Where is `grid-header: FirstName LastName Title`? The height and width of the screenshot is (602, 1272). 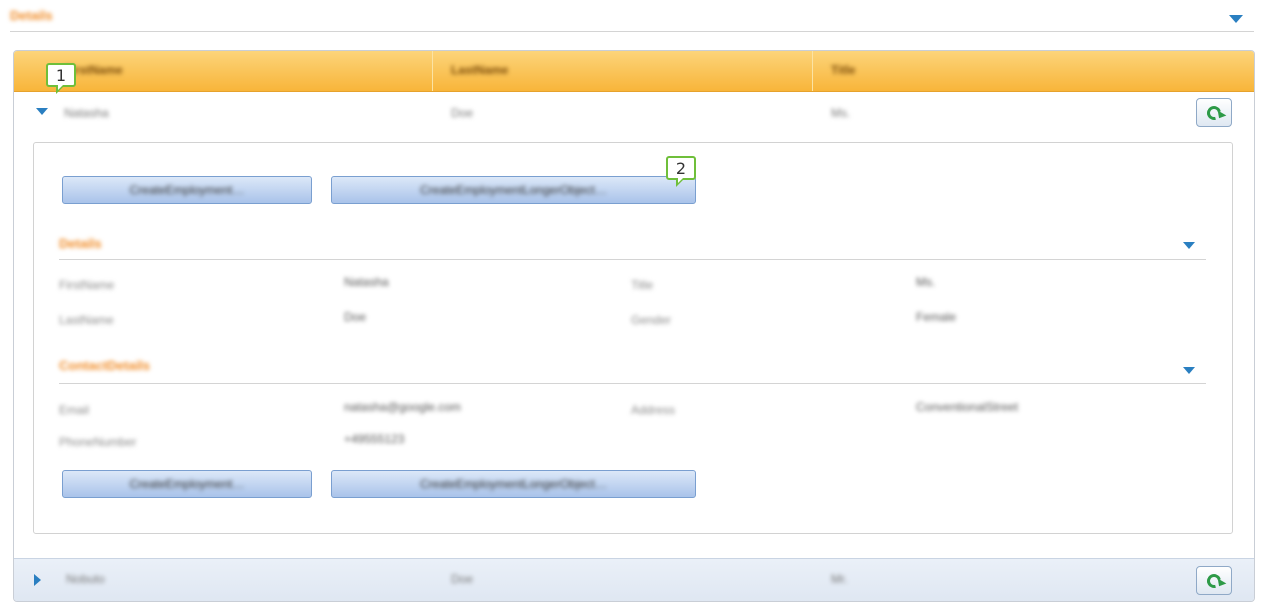
grid-header: FirstName LastName Title is located at coordinates (634, 71).